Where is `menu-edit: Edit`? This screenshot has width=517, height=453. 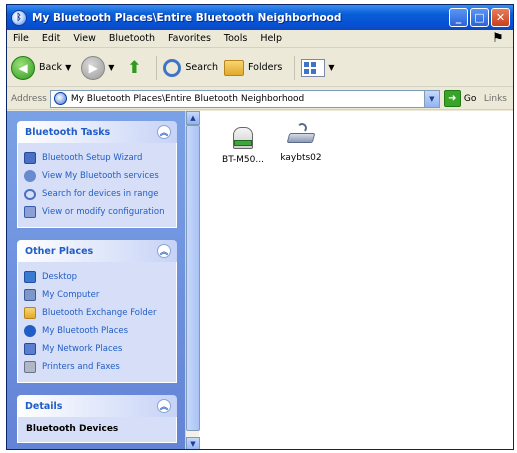 menu-edit: Edit is located at coordinates (51, 38).